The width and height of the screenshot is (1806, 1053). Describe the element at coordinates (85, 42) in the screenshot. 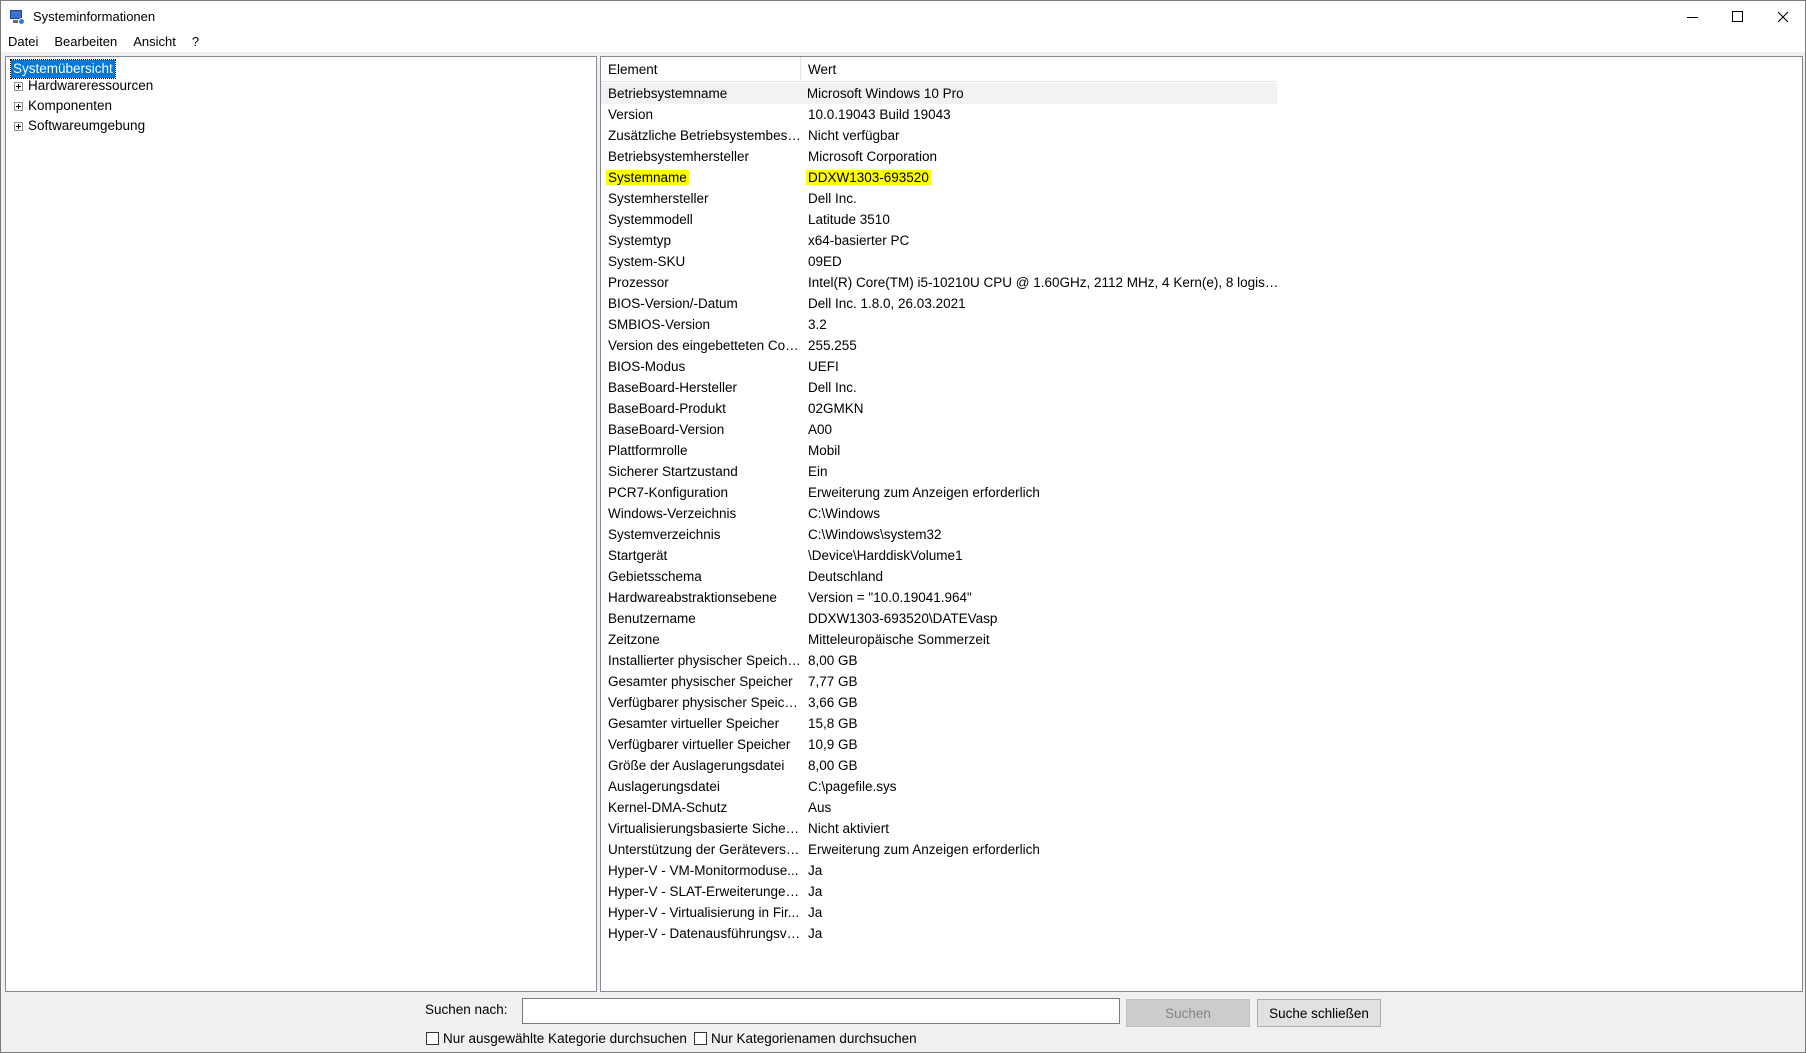

I see `menu-bearbeiten: Bearbeiten` at that location.